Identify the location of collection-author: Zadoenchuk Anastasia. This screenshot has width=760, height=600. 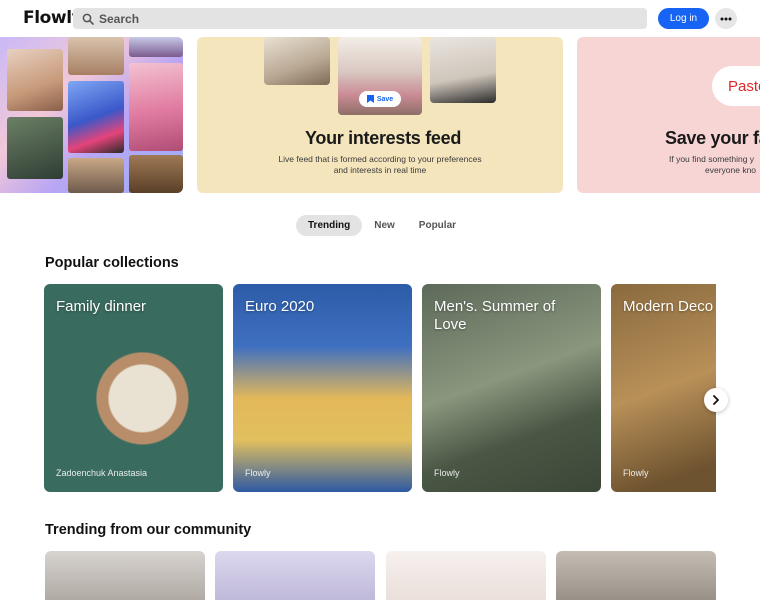
(102, 473).